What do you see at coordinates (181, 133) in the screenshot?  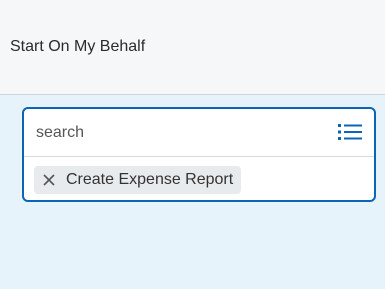 I see `search-input` at bounding box center [181, 133].